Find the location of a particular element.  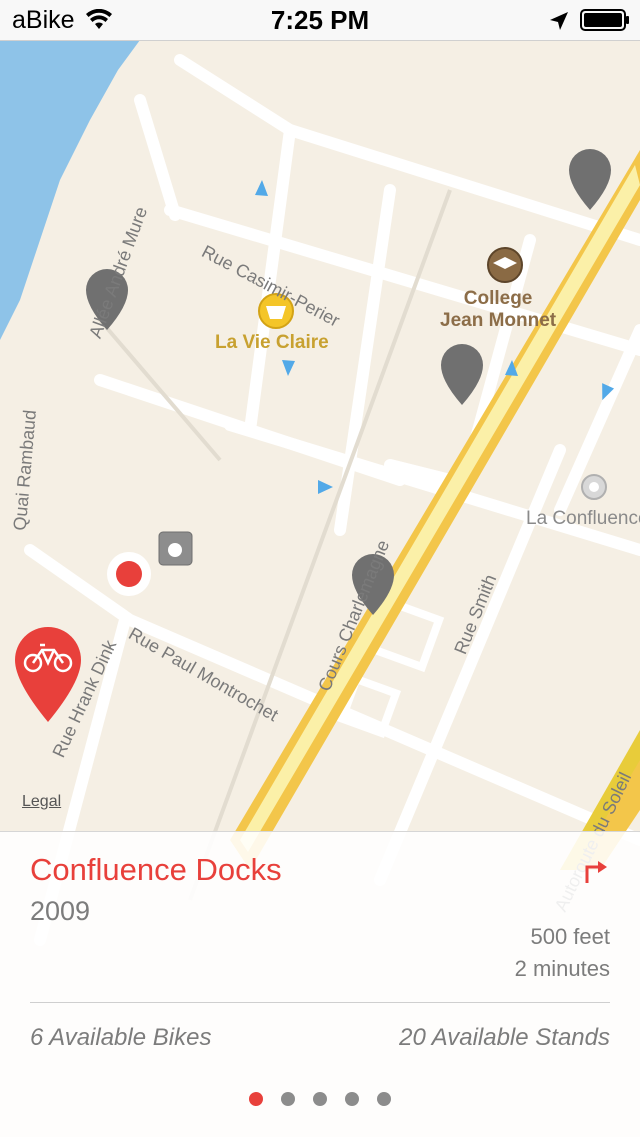

battery-icon is located at coordinates (604, 20).